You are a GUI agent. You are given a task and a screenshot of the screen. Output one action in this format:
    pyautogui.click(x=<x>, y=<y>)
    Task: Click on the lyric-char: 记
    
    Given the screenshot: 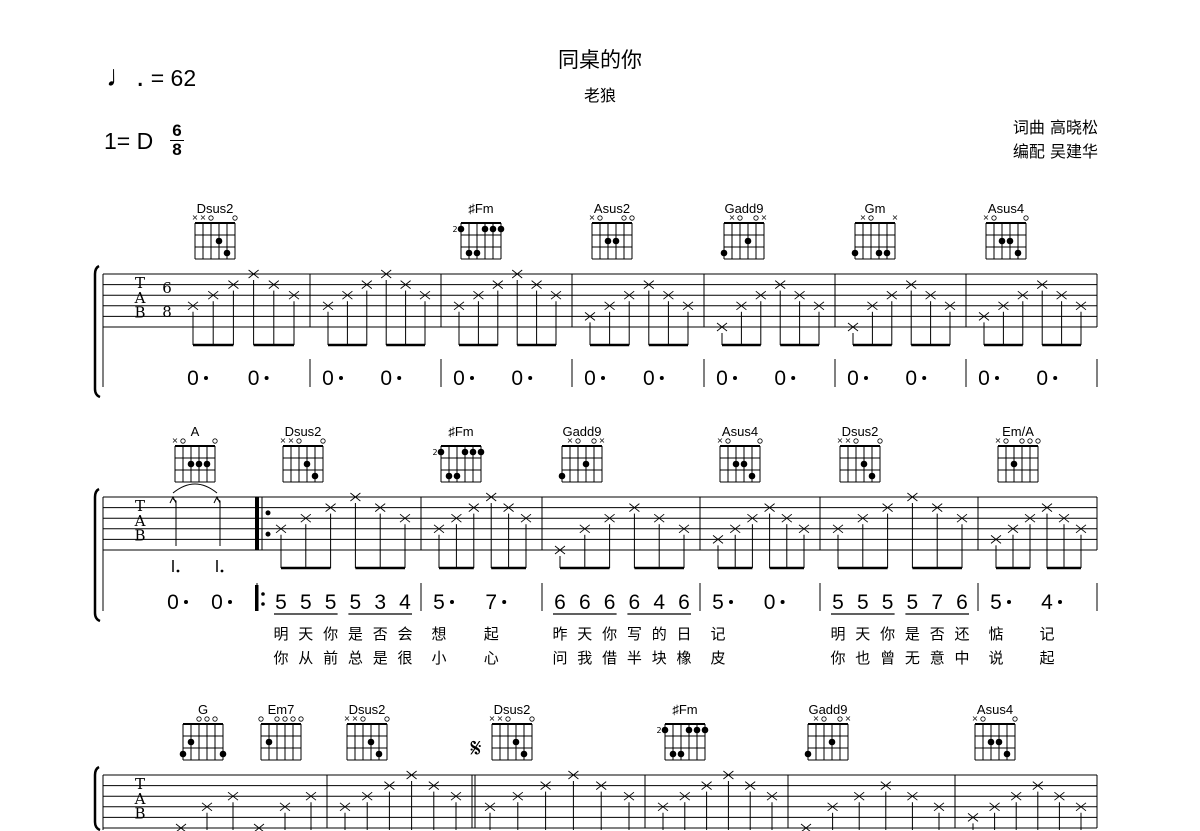 What is the action you would take?
    pyautogui.click(x=717, y=634)
    